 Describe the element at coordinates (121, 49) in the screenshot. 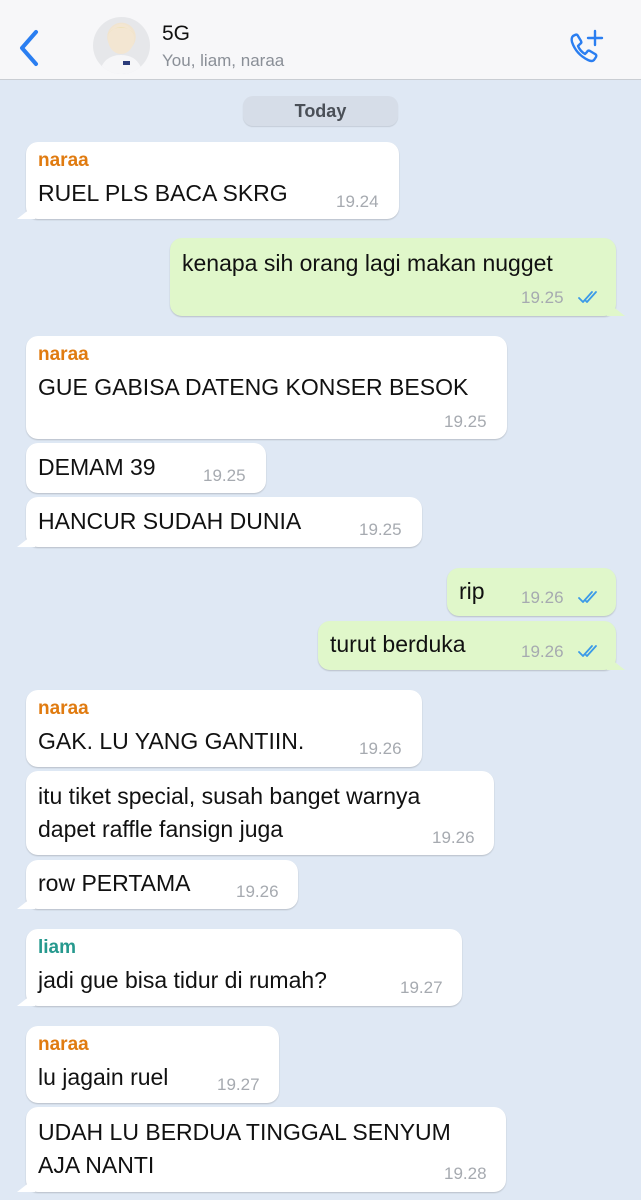

I see `avatar-photo-icon` at that location.